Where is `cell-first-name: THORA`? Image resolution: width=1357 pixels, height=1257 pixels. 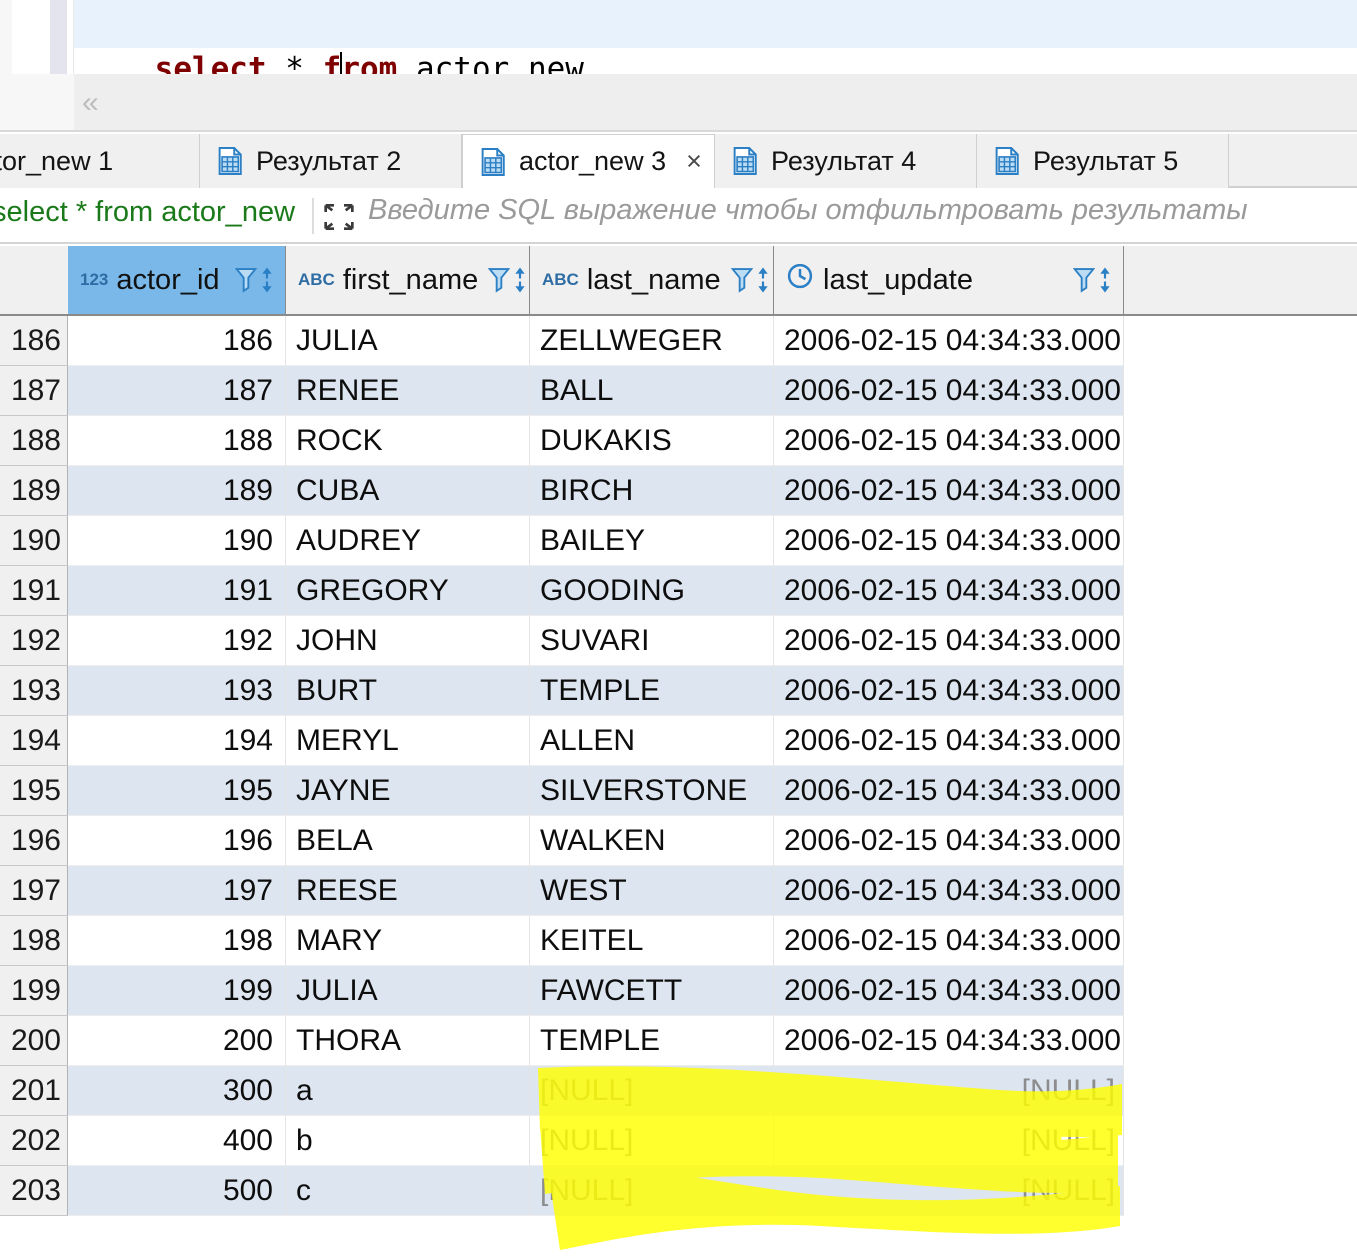 cell-first-name: THORA is located at coordinates (408, 1041).